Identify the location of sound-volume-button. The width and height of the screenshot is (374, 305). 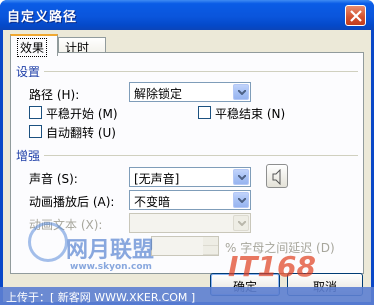
(277, 176).